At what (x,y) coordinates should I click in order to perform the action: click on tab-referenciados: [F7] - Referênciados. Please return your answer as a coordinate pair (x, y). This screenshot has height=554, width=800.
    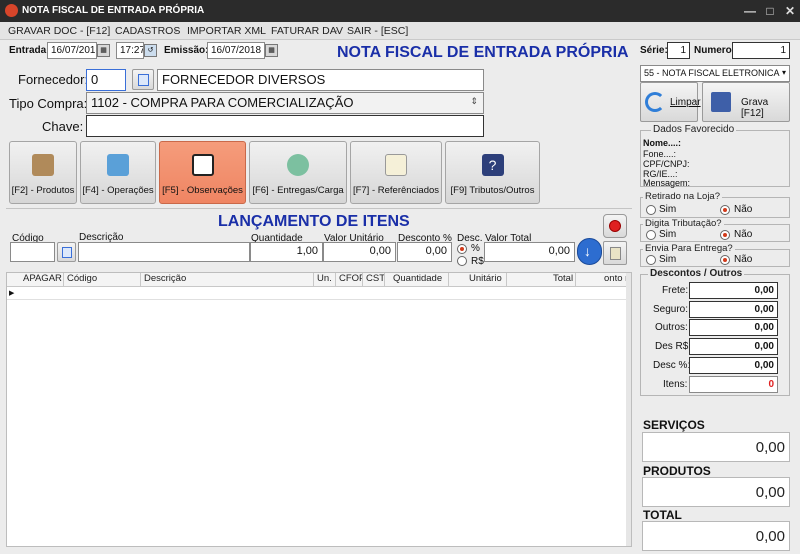
    Looking at the image, I should click on (396, 172).